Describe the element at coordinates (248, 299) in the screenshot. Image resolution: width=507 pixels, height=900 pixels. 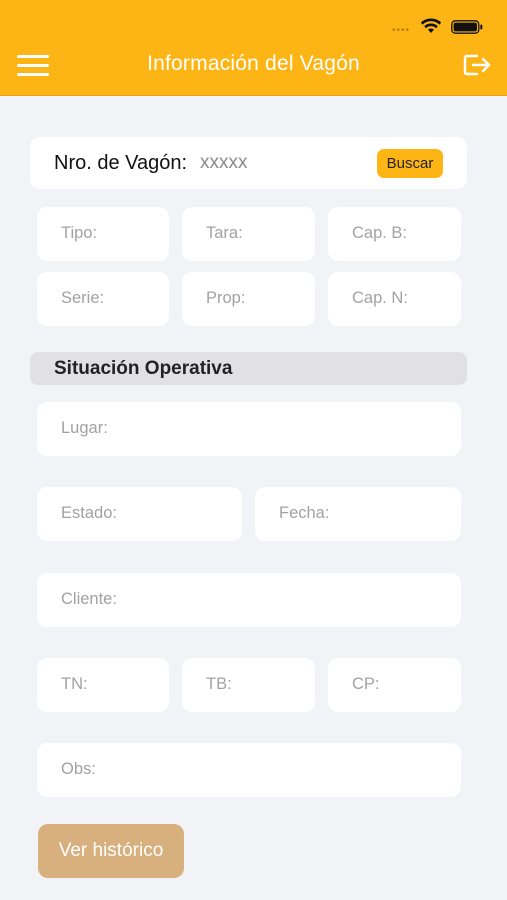
I see `prop-field: Prop:` at that location.